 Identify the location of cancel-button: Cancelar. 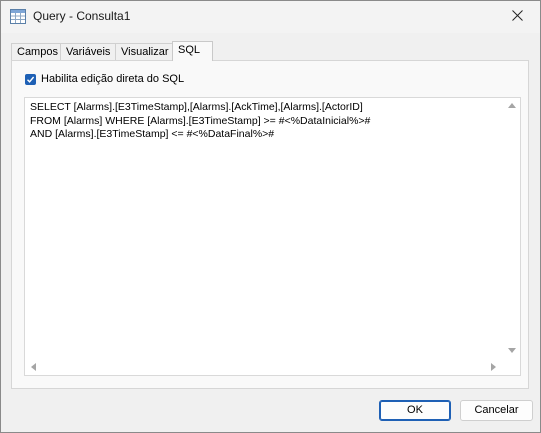
(496, 410).